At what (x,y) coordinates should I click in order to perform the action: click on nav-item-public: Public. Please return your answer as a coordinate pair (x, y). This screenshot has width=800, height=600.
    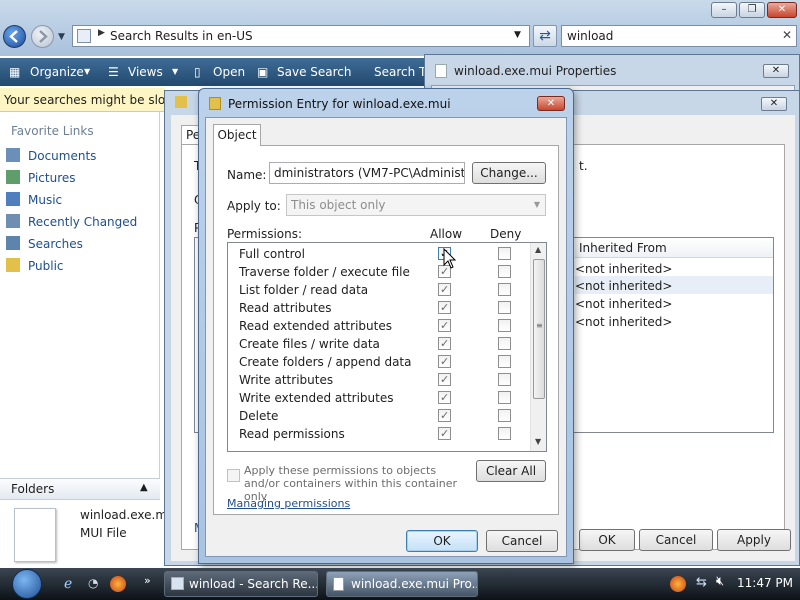
    Looking at the image, I should click on (35, 266).